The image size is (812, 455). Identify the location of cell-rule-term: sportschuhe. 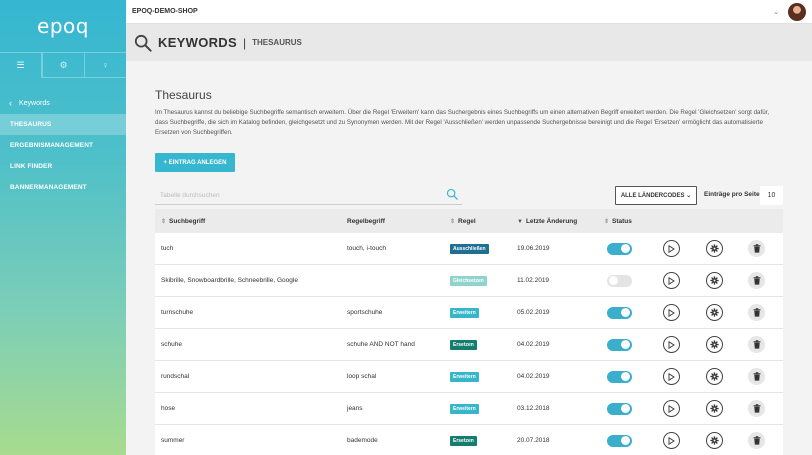
(365, 312).